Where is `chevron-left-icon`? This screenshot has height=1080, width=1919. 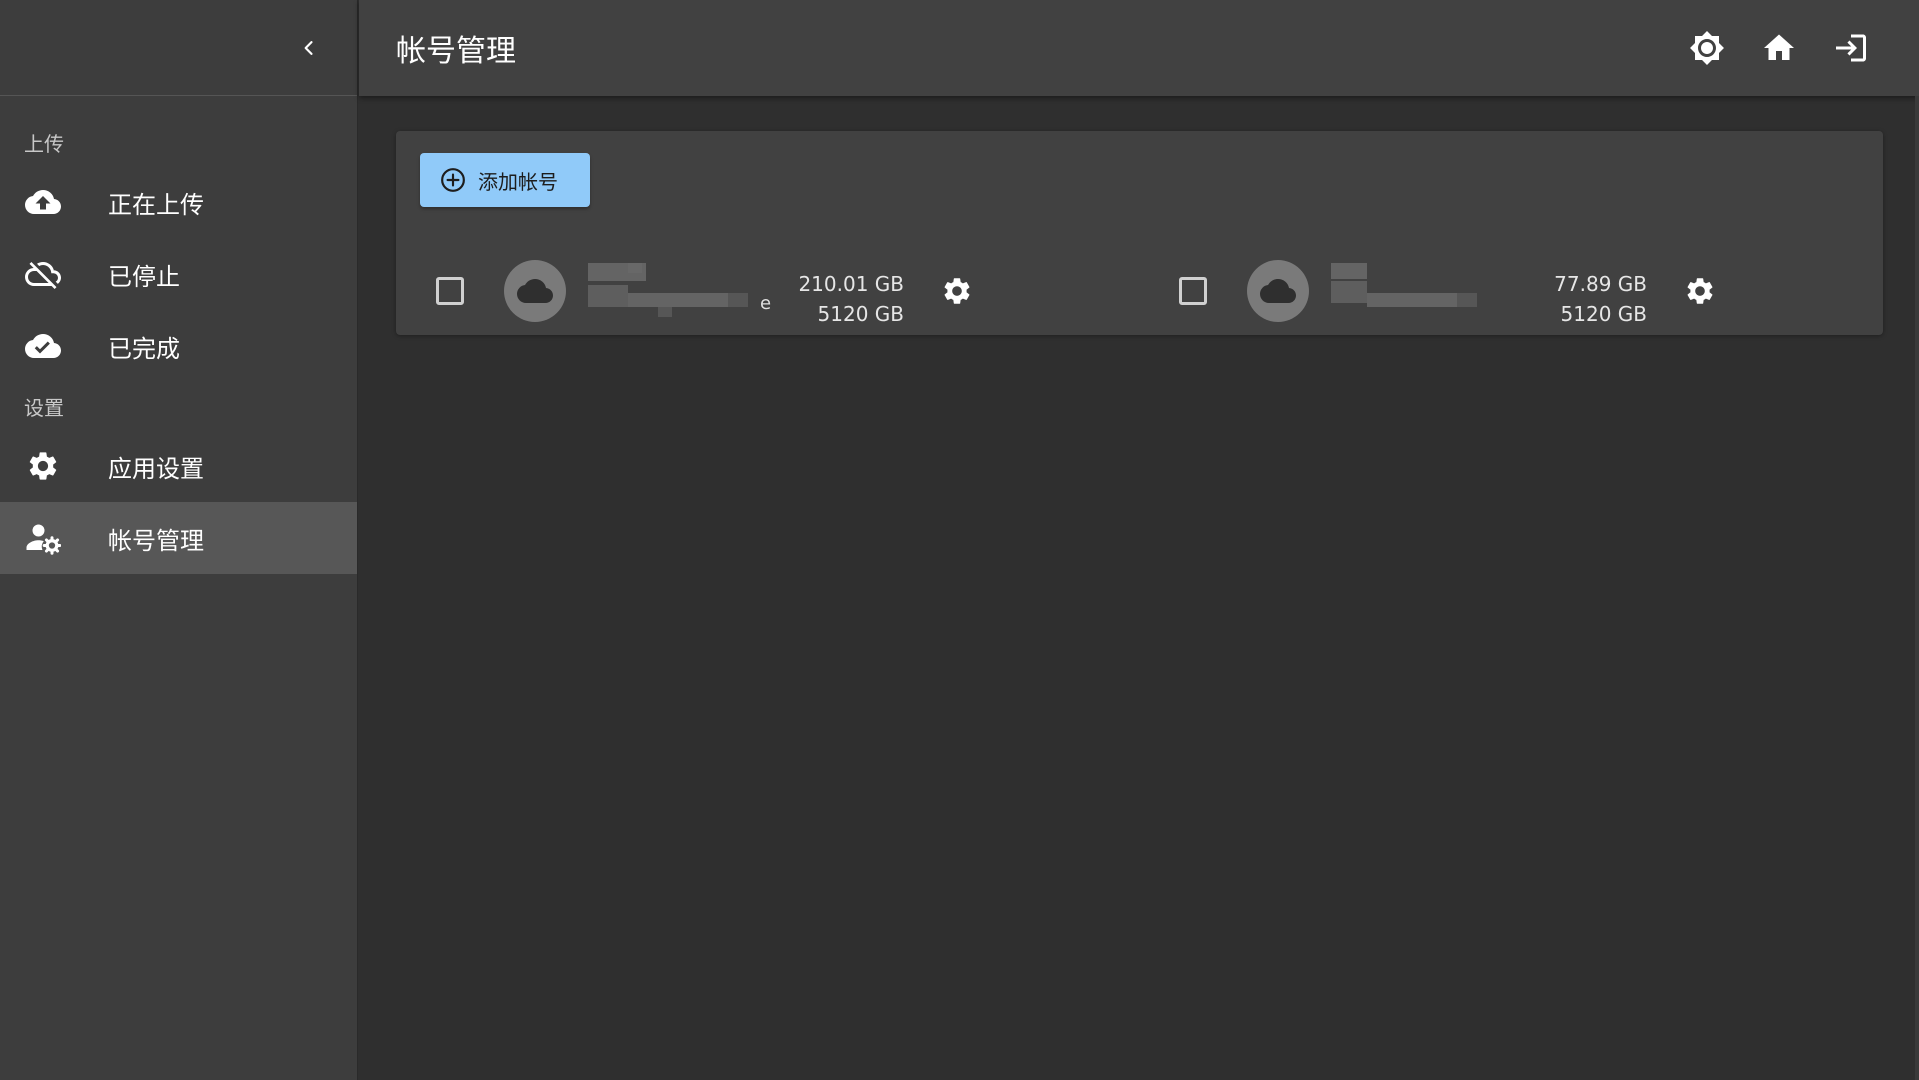 chevron-left-icon is located at coordinates (308, 48).